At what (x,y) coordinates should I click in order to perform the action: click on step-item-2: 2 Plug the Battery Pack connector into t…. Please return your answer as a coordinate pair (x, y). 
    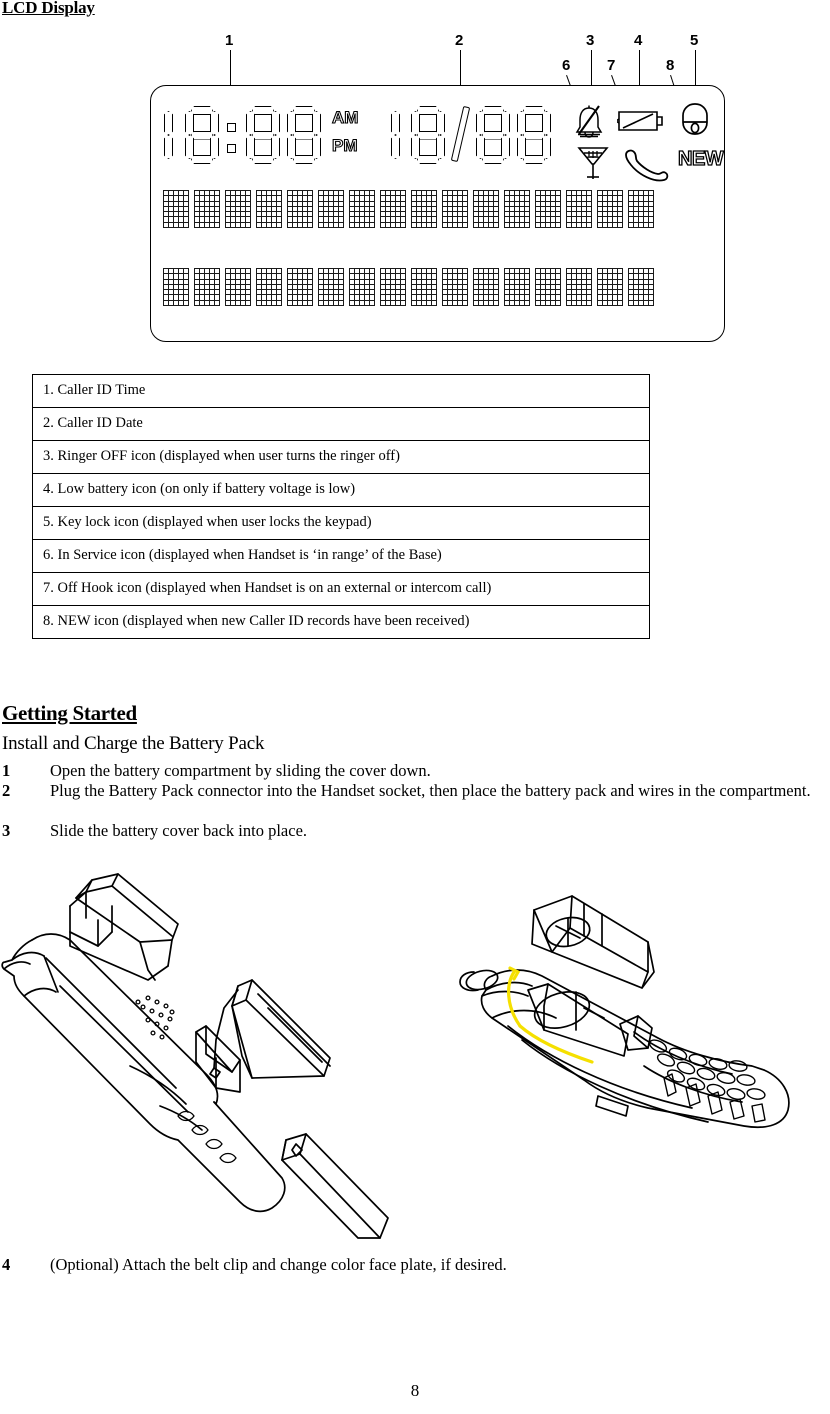
    Looking at the image, I should click on (412, 791).